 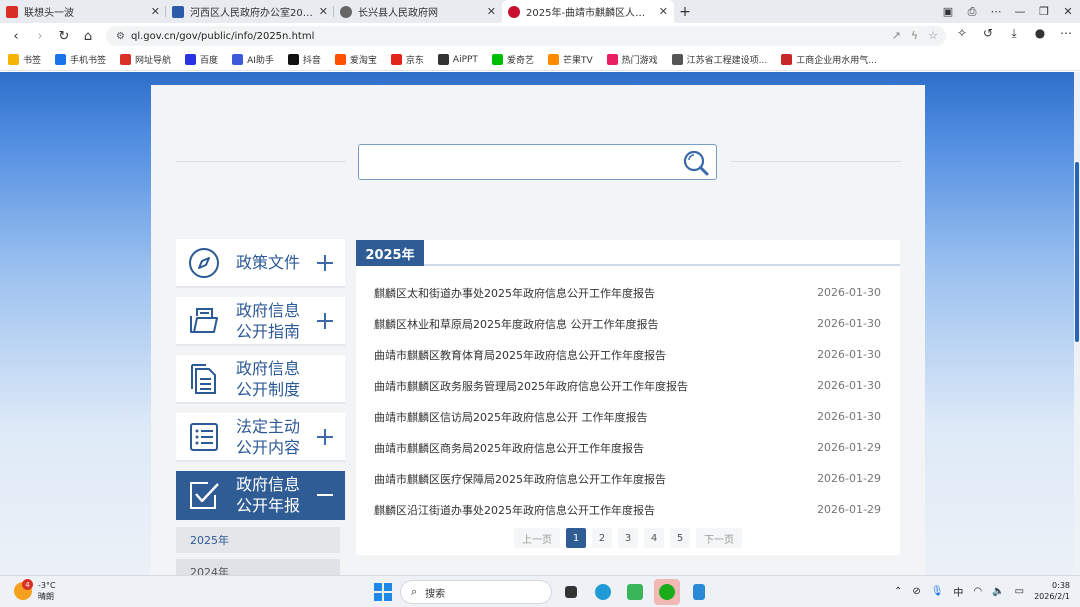 I want to click on microphone-icon: 🎙, so click(x=937, y=591).